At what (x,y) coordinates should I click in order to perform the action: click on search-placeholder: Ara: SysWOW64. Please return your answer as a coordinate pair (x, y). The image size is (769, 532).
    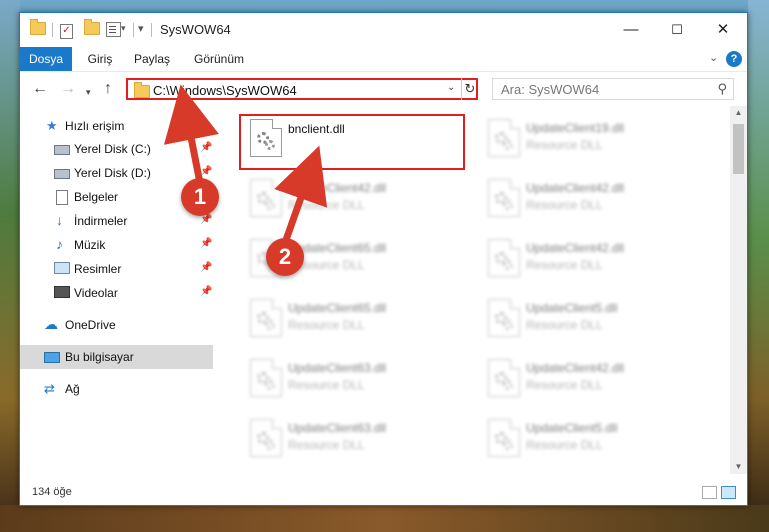
    Looking at the image, I should click on (550, 89).